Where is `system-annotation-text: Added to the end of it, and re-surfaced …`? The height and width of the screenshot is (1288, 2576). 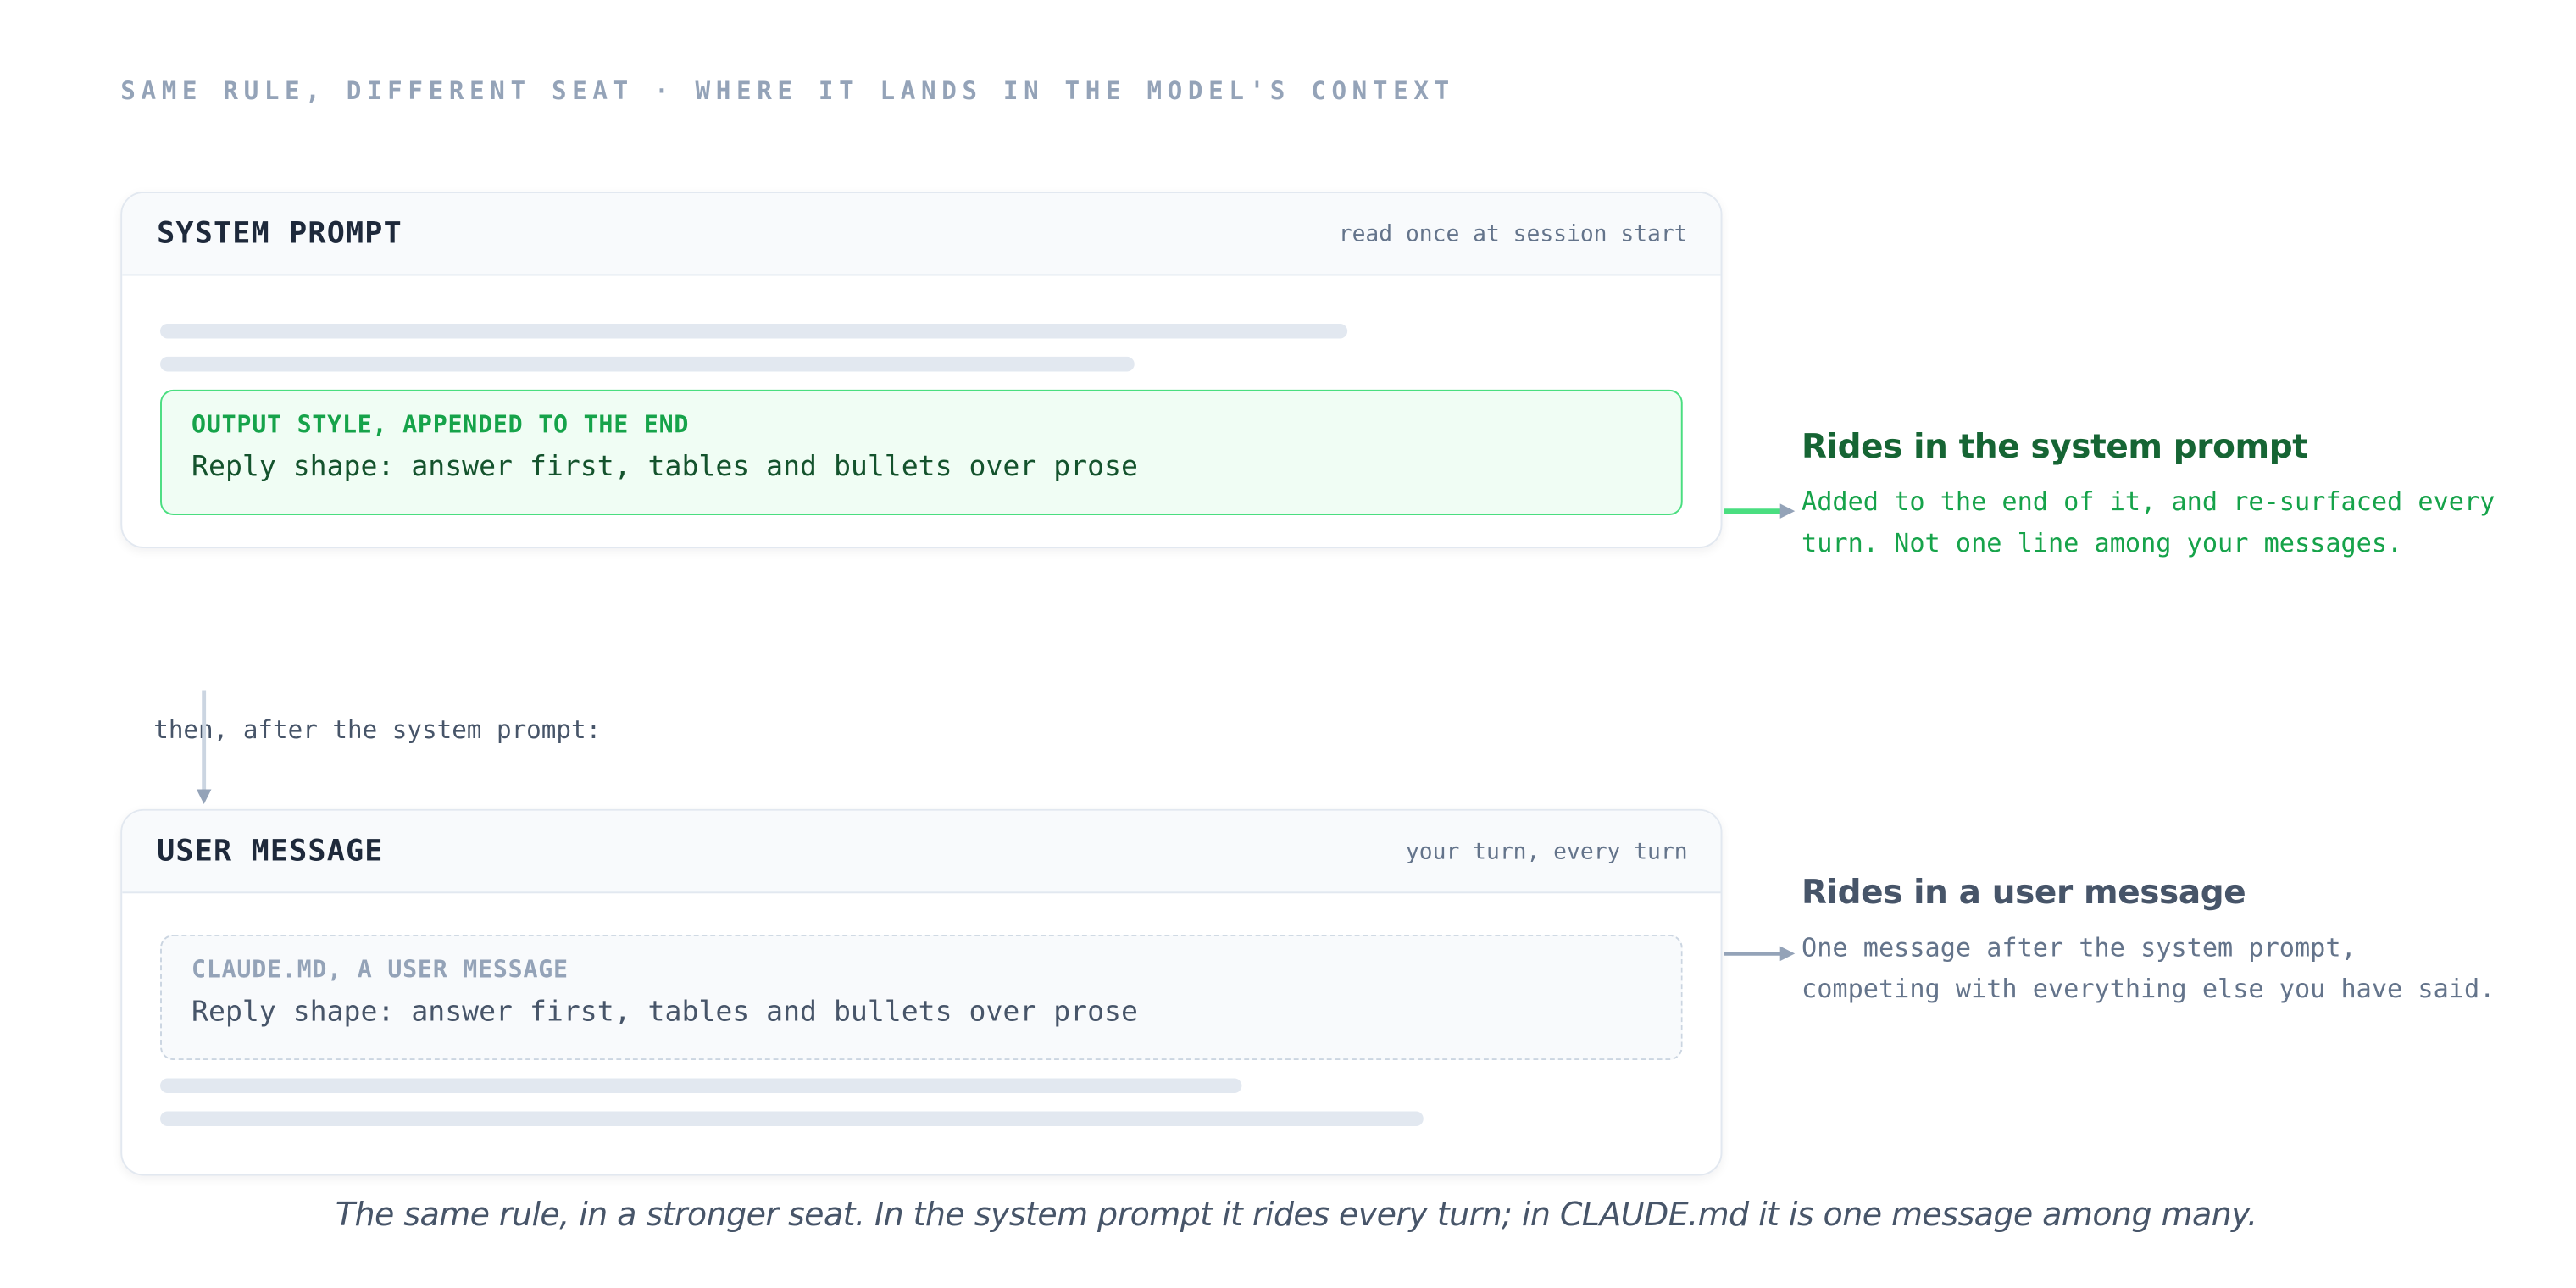
system-annotation-text: Added to the end of it, and re-surfaced … is located at coordinates (2149, 522).